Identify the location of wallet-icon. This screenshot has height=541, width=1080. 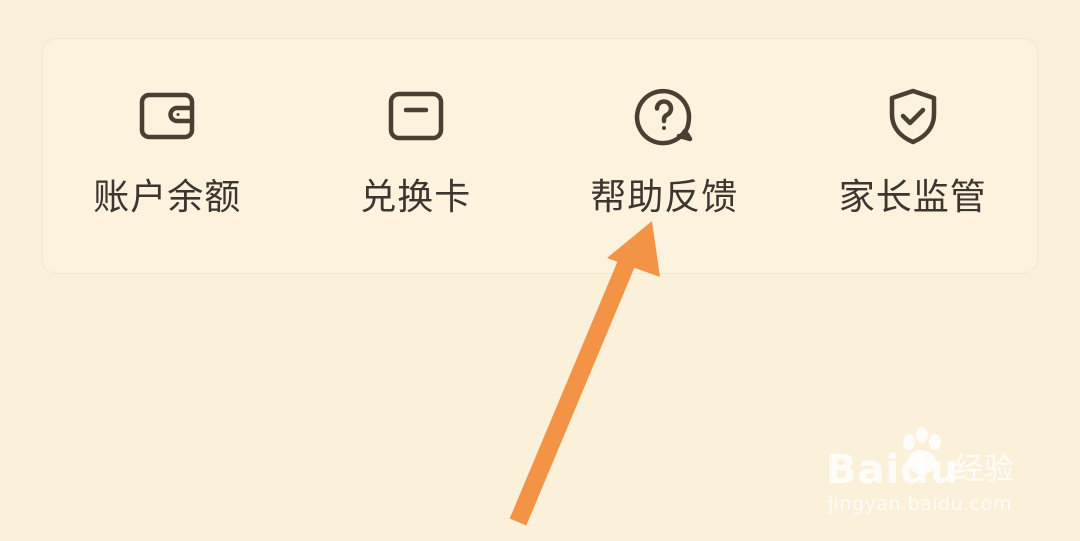
(167, 116).